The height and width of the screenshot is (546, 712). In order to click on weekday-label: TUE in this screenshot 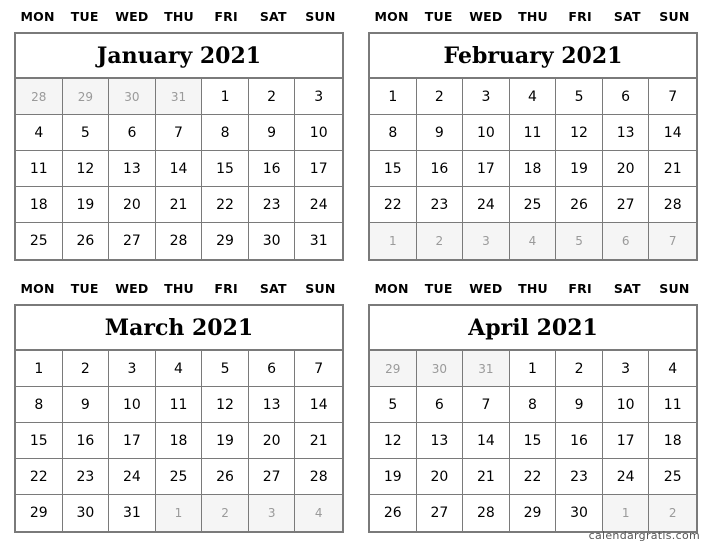, I will do `click(84, 288)`.